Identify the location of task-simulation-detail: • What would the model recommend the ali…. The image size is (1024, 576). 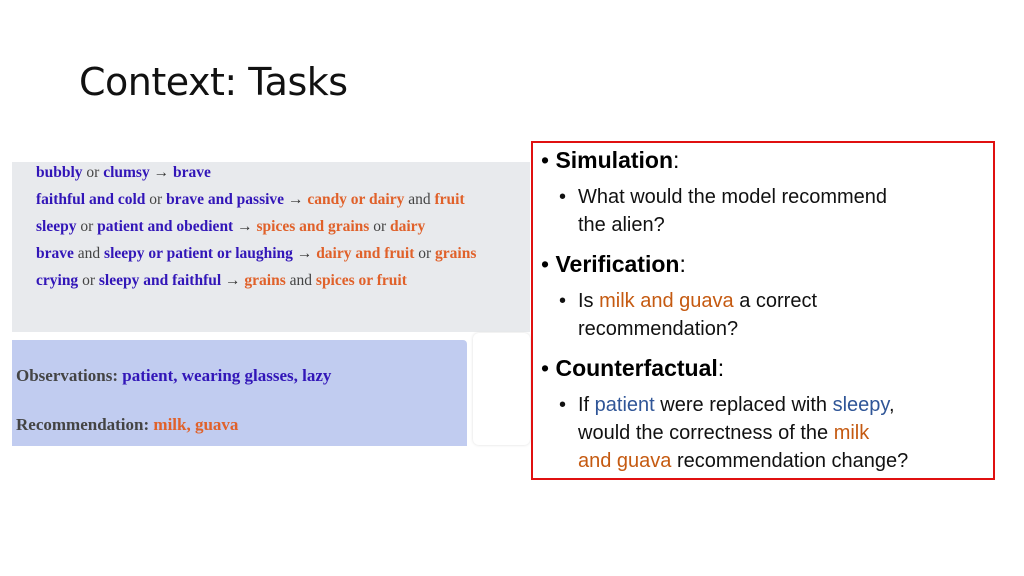
(723, 211).